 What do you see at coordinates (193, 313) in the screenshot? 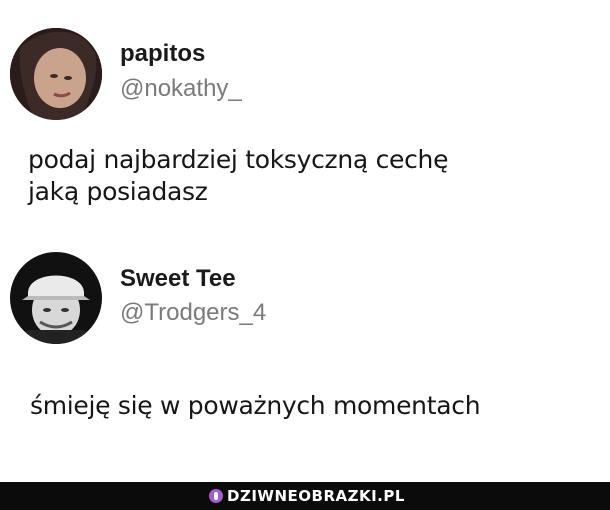
I see `user-handle: @Trodgers_4` at bounding box center [193, 313].